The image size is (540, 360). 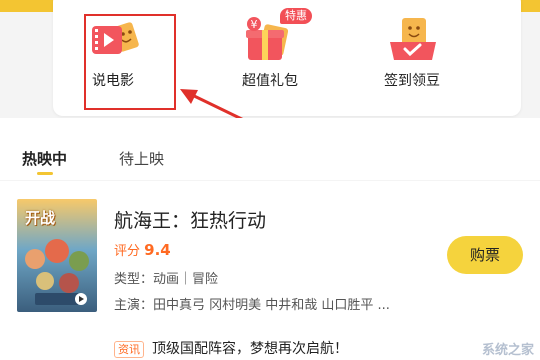 I want to click on buy-ticket-button: 购票, so click(x=485, y=255).